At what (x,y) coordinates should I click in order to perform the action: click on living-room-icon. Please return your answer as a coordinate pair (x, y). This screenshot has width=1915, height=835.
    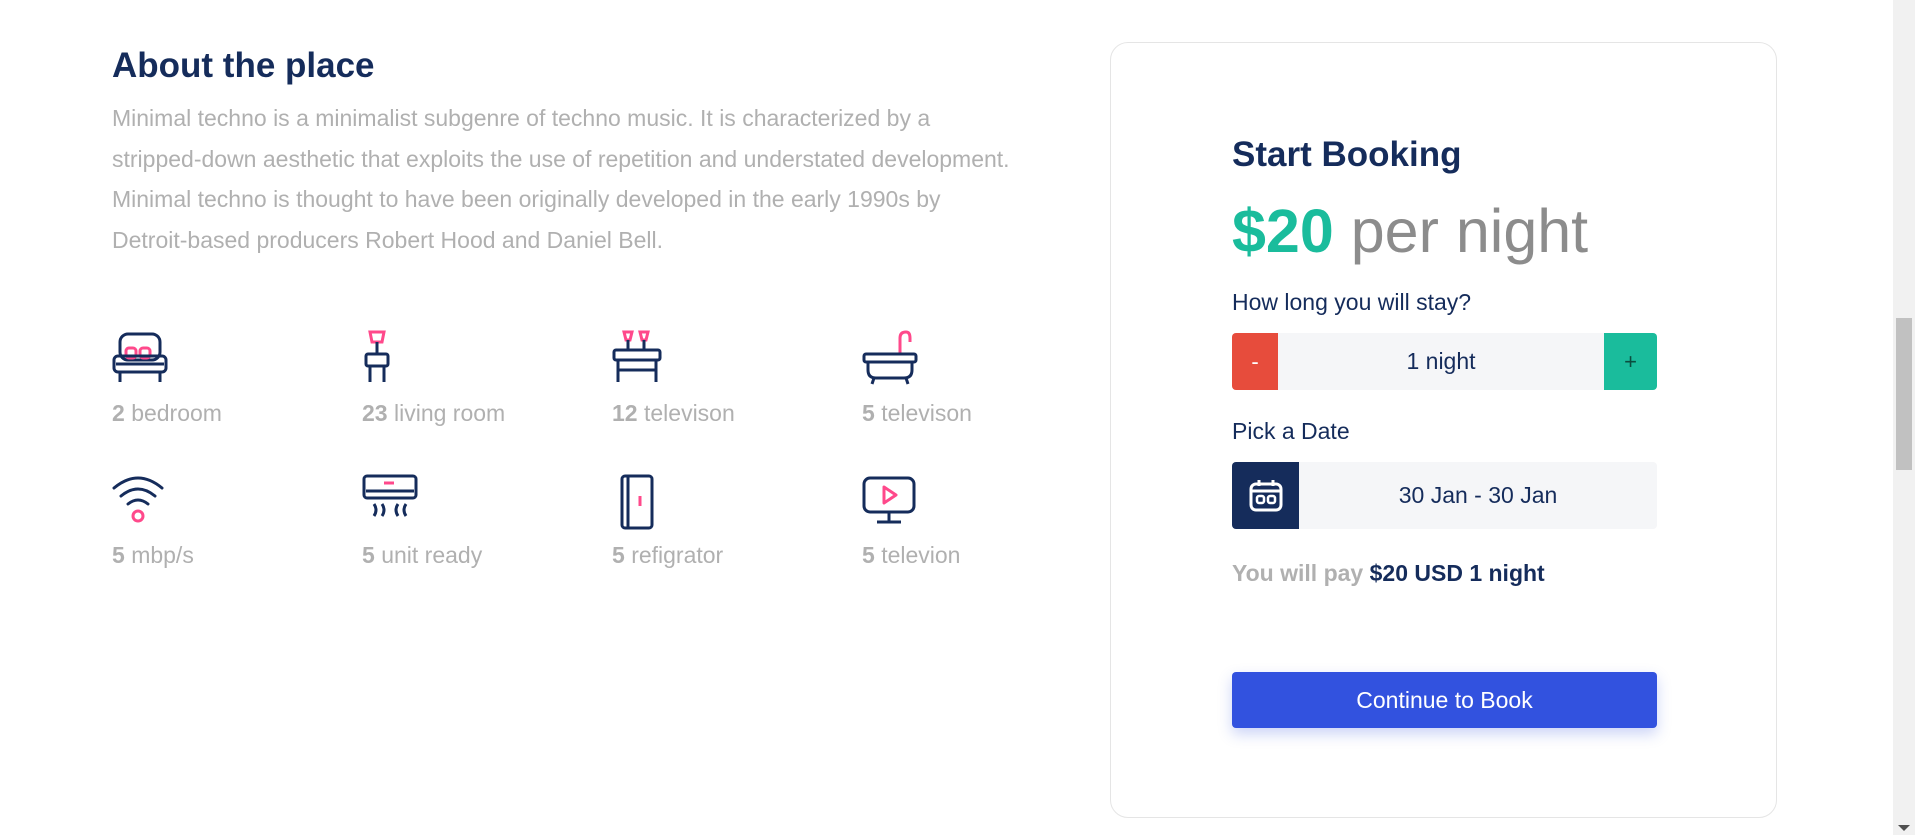
    Looking at the image, I should click on (377, 356).